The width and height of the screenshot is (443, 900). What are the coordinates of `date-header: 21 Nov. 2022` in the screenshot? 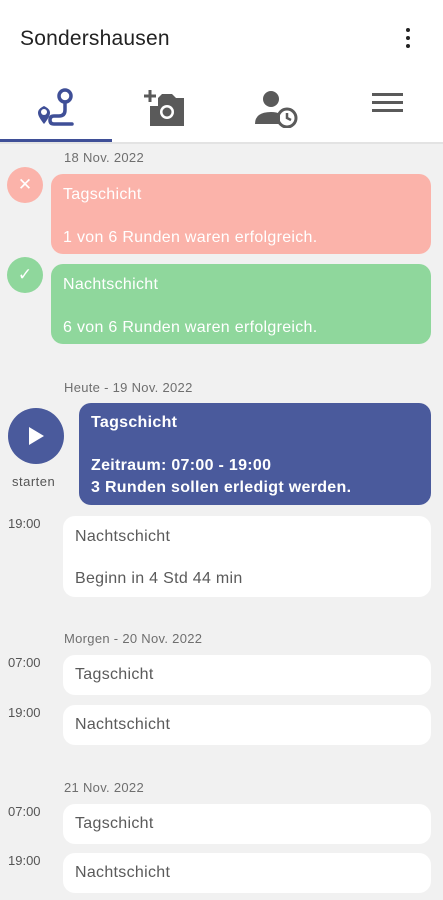 It's located at (104, 787).